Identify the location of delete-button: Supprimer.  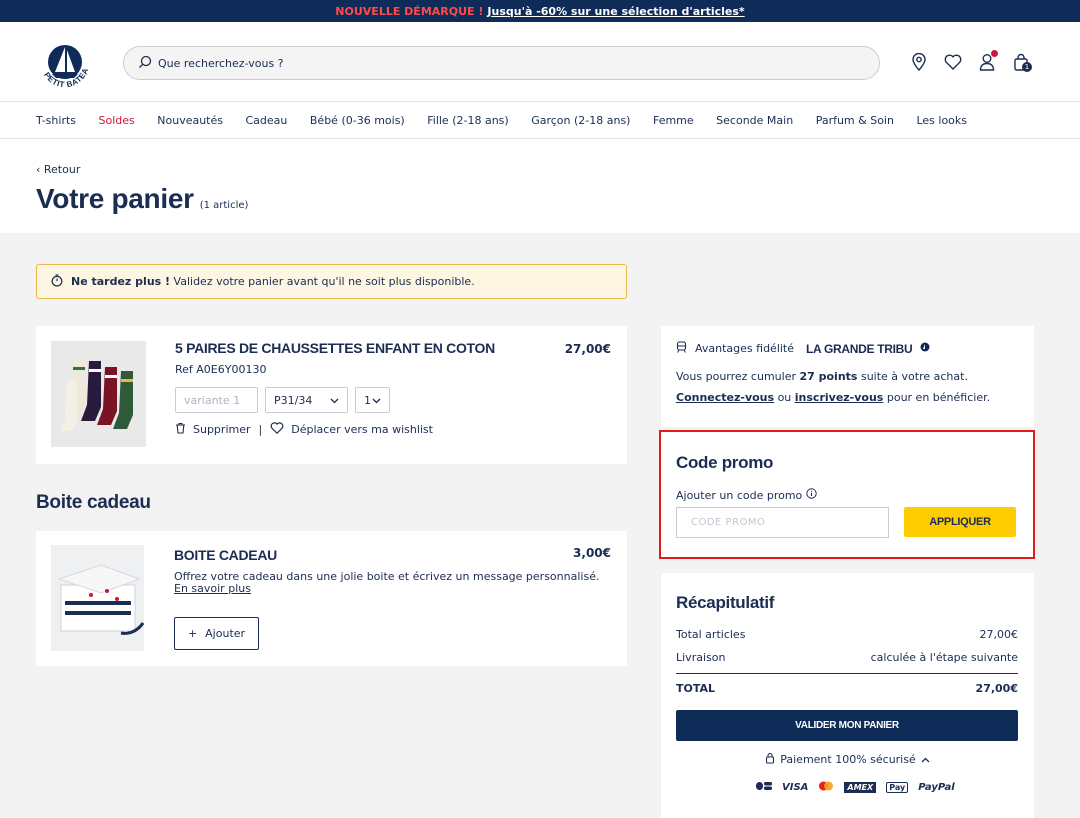
(213, 429).